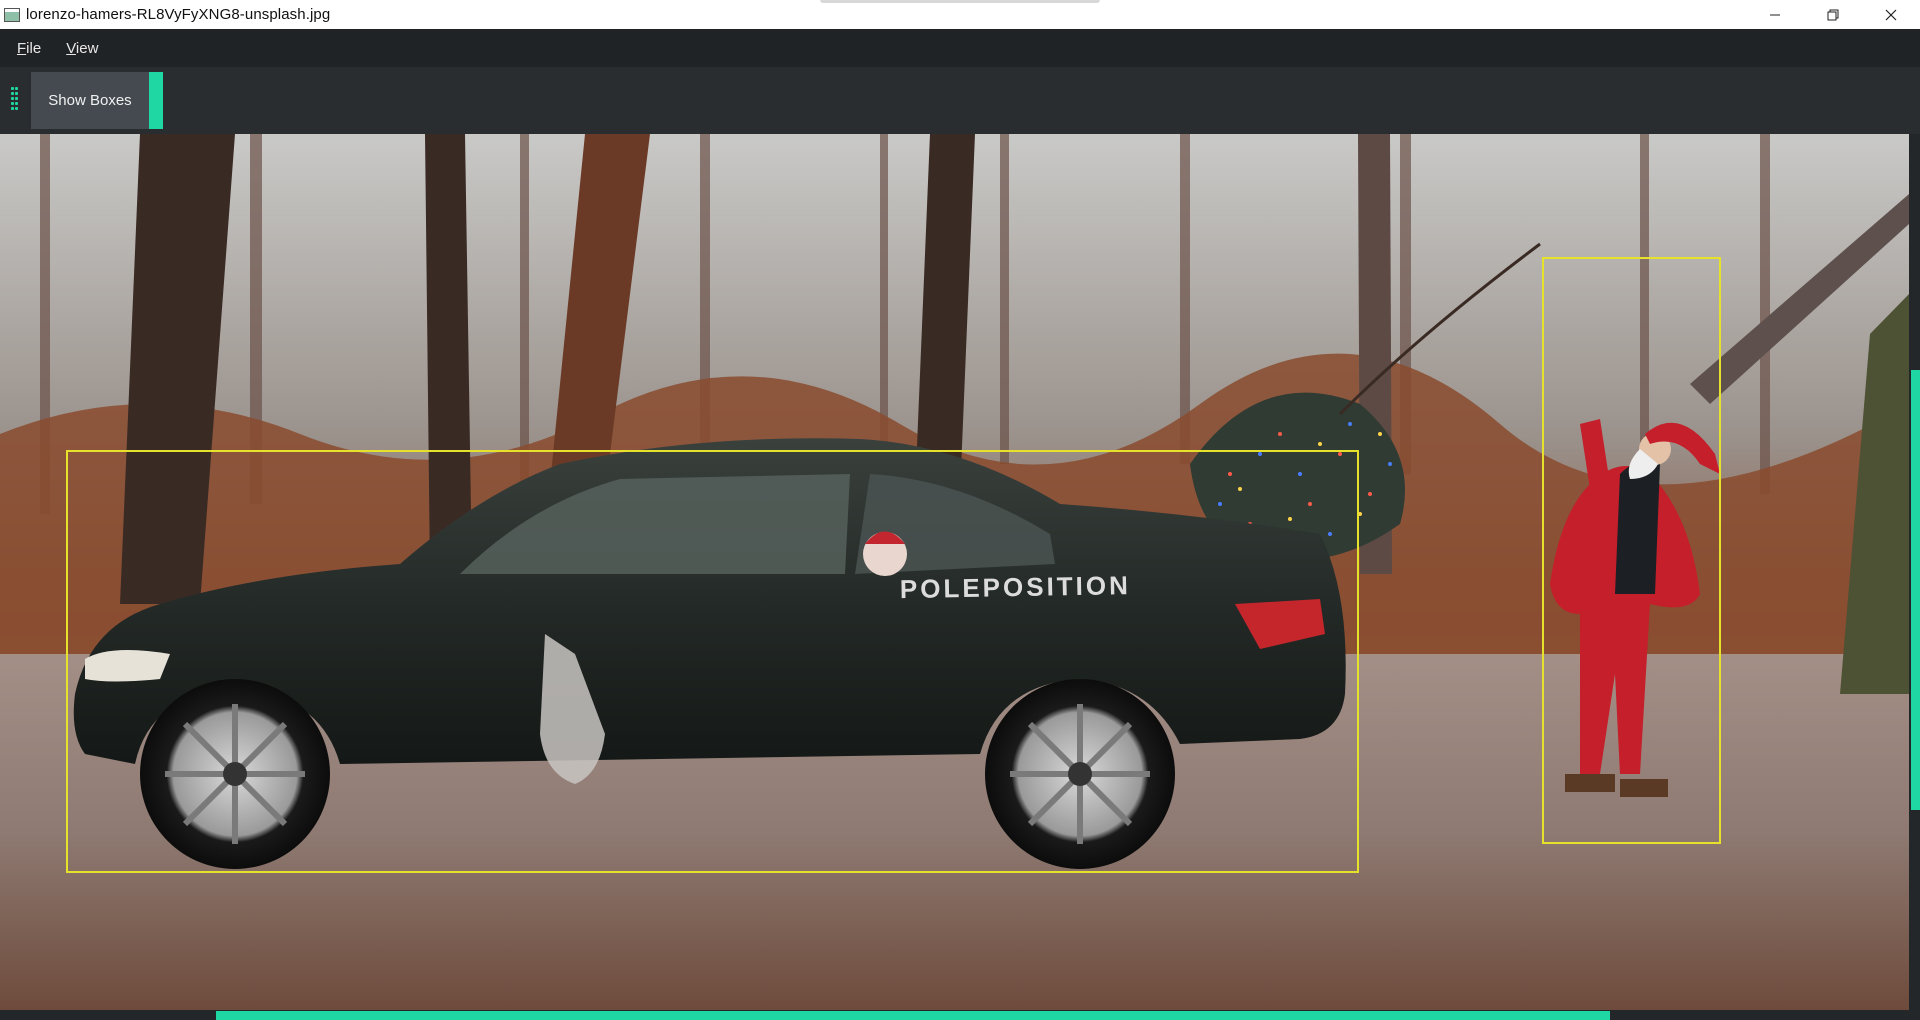  Describe the element at coordinates (71, 48) in the screenshot. I see `menu-view-mnemonic: V` at that location.